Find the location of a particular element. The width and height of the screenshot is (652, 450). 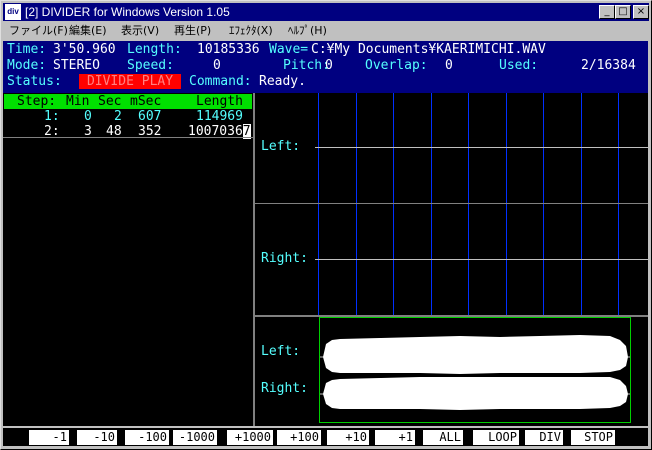

menu-view: 表示(V) is located at coordinates (140, 31).